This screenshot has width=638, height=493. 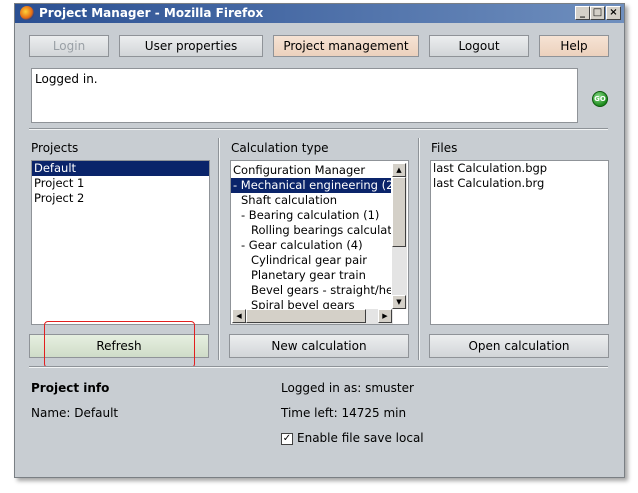 I want to click on list-item: Planetary gear train, so click(x=311, y=275).